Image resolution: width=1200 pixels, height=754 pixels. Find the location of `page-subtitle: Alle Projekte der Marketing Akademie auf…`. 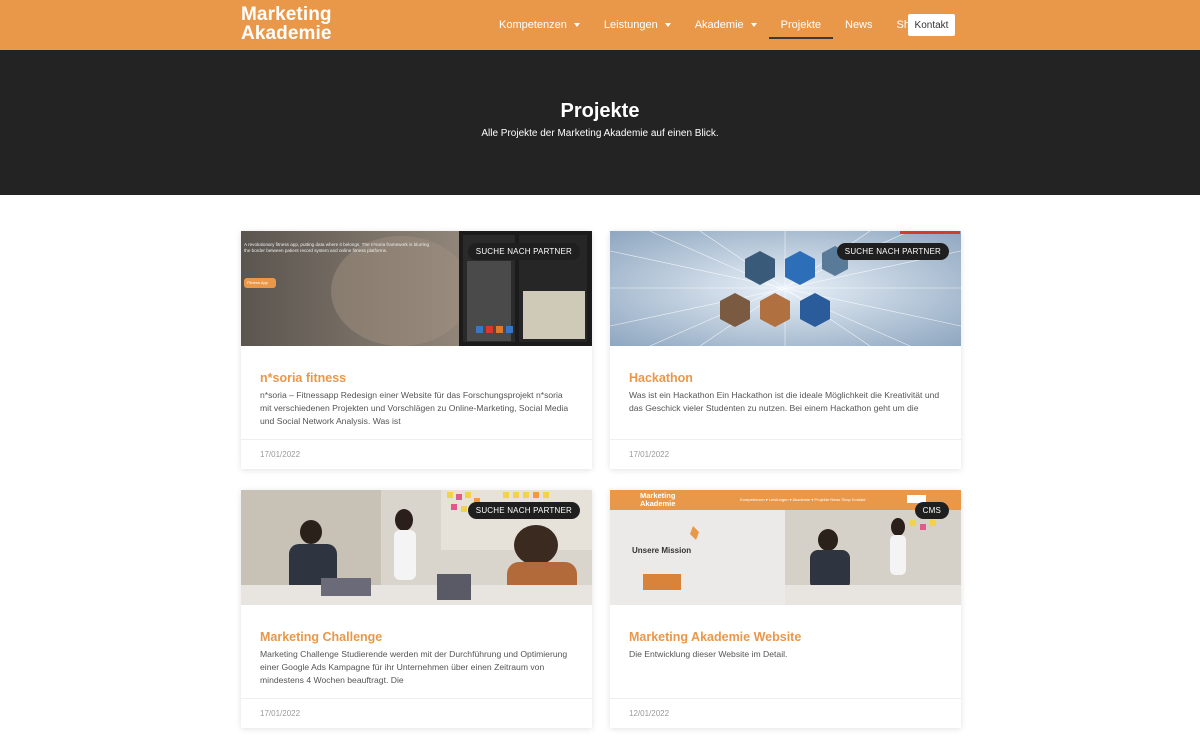

page-subtitle: Alle Projekte der Marketing Akademie auf… is located at coordinates (600, 133).